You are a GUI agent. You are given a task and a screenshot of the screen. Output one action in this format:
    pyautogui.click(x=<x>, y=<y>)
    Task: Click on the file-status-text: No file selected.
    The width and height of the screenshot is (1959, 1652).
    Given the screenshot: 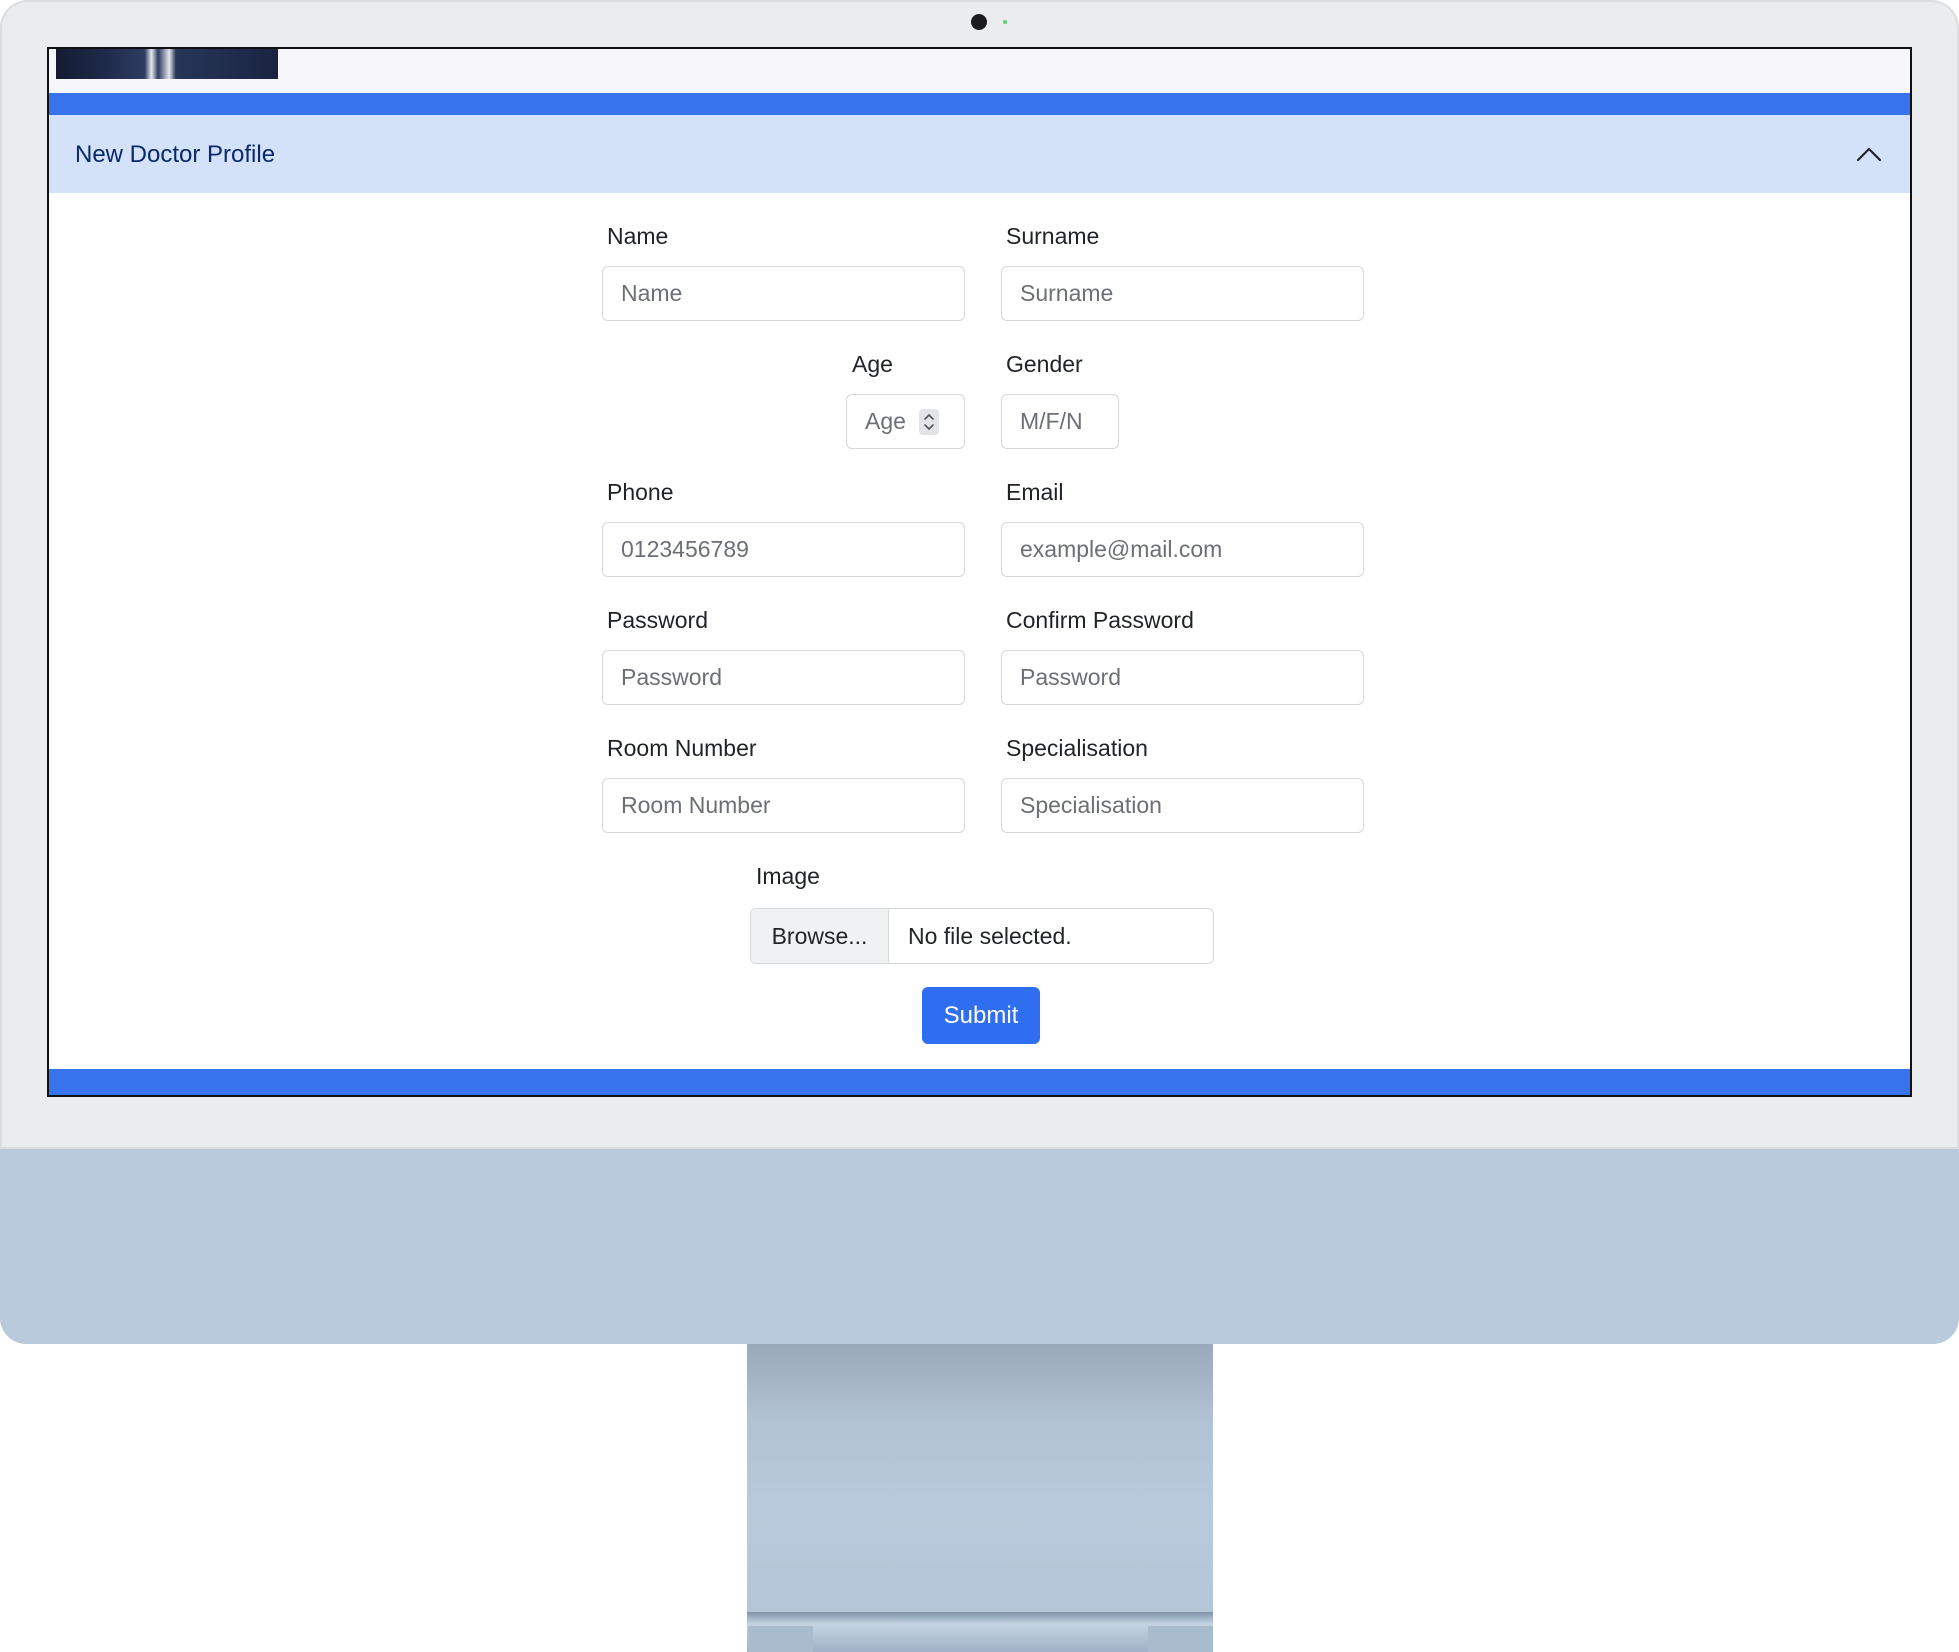 What is the action you would take?
    pyautogui.click(x=990, y=935)
    